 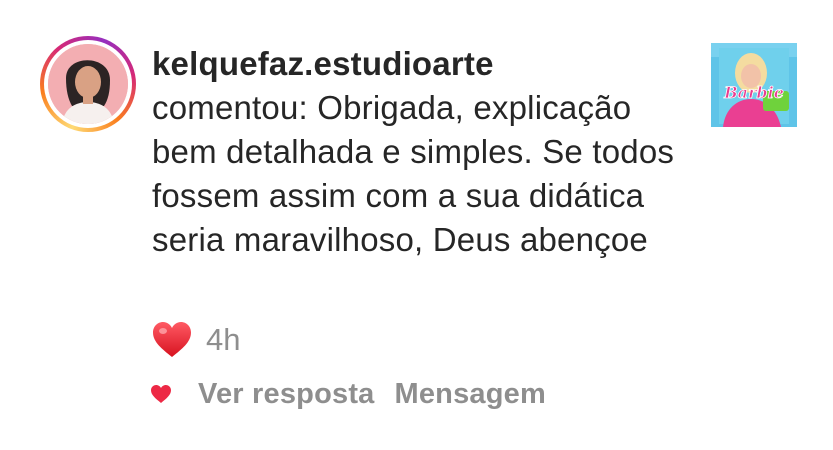 I want to click on story-ring, so click(x=88, y=84).